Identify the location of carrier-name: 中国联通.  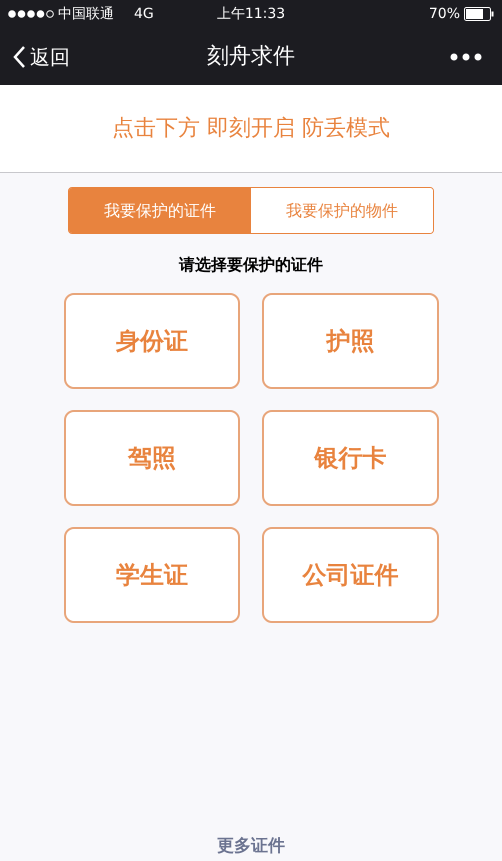
(86, 14).